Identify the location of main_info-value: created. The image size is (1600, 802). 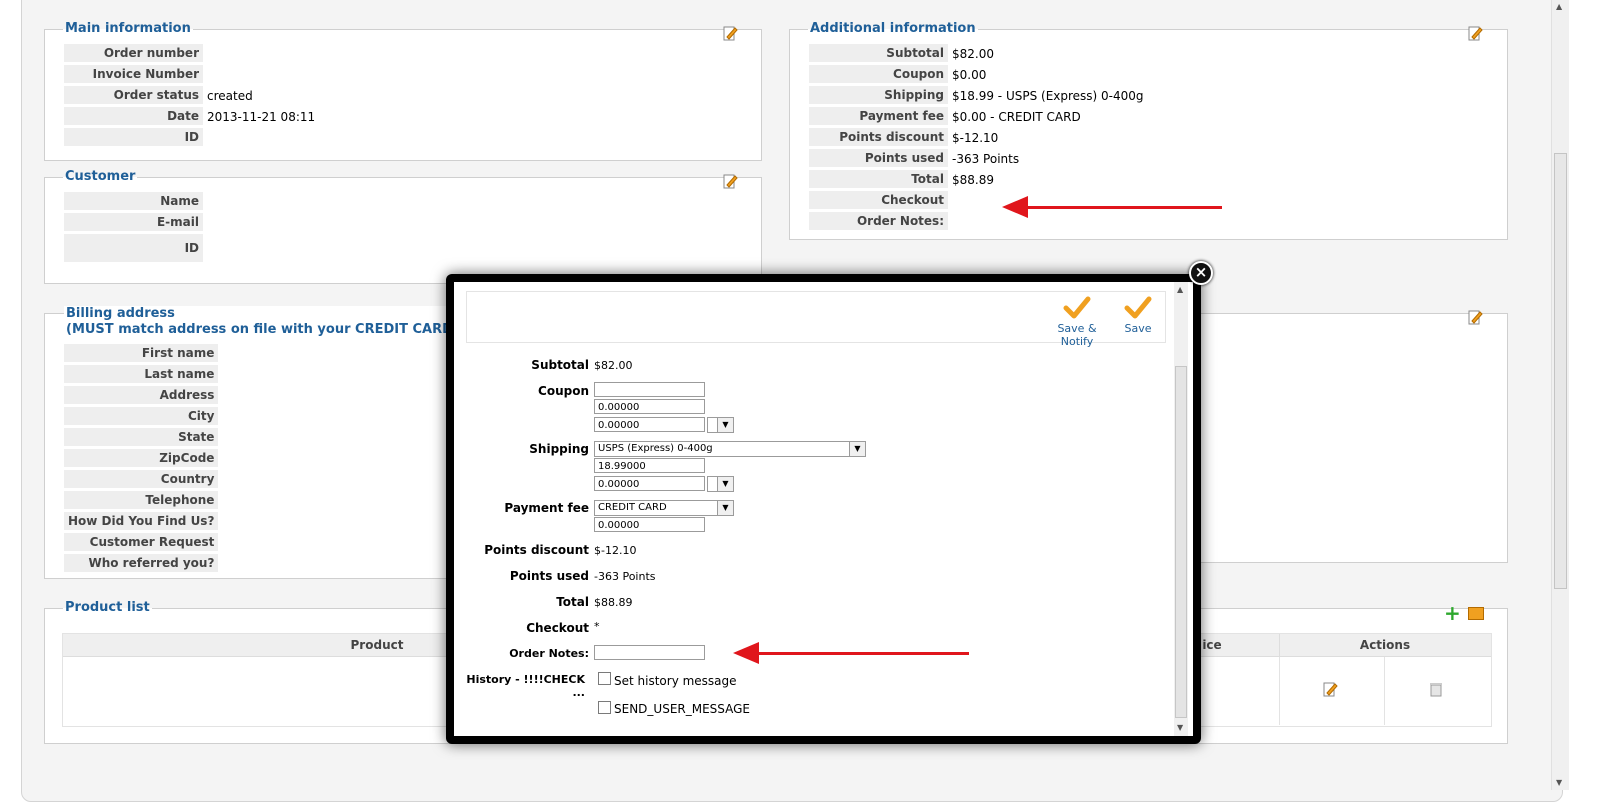
(230, 95).